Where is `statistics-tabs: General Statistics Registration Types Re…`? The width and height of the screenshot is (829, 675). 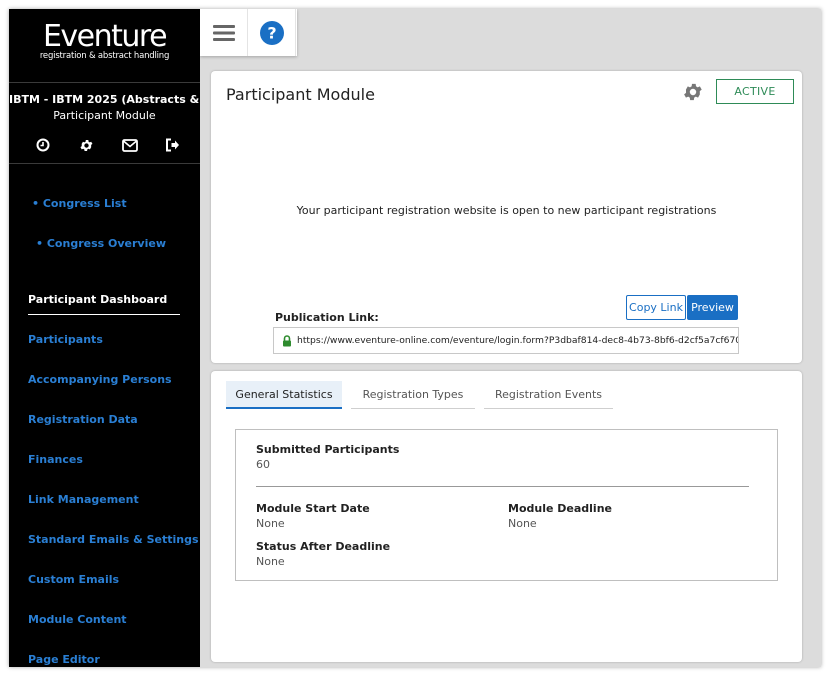
statistics-tabs: General Statistics Registration Types Re… is located at coordinates (424, 395).